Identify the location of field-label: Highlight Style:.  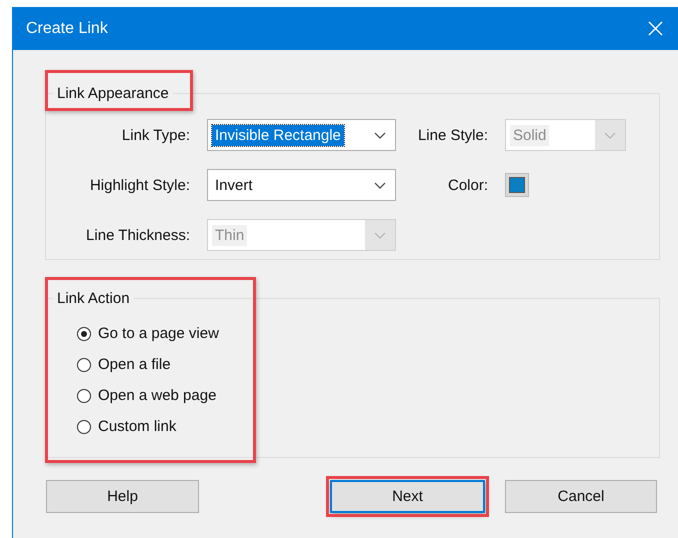
(139, 185).